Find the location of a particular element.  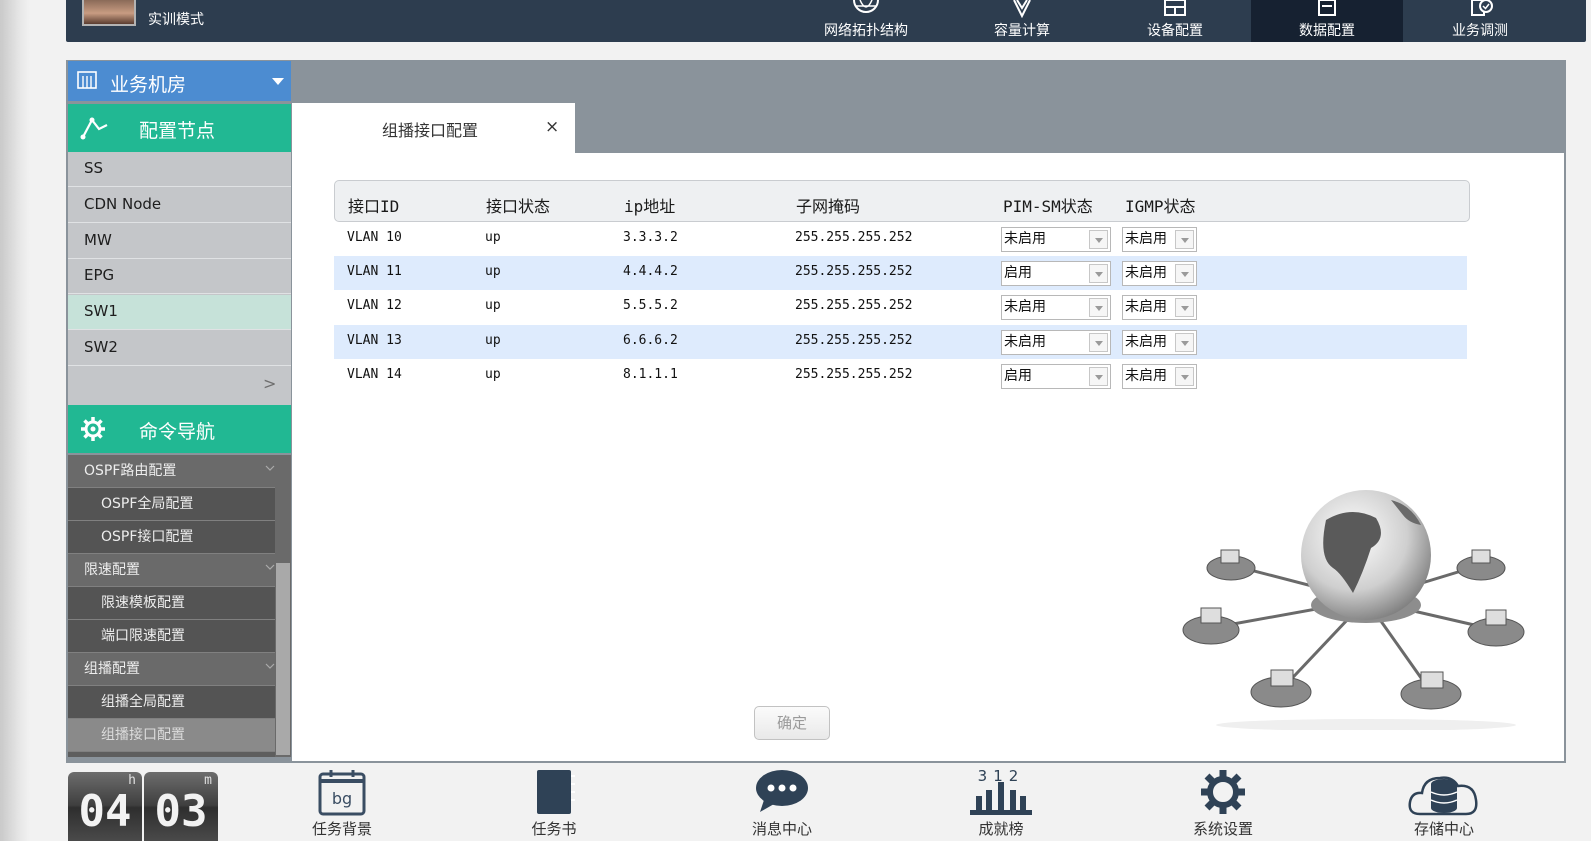

chevron-right-icon: > is located at coordinates (269, 383).